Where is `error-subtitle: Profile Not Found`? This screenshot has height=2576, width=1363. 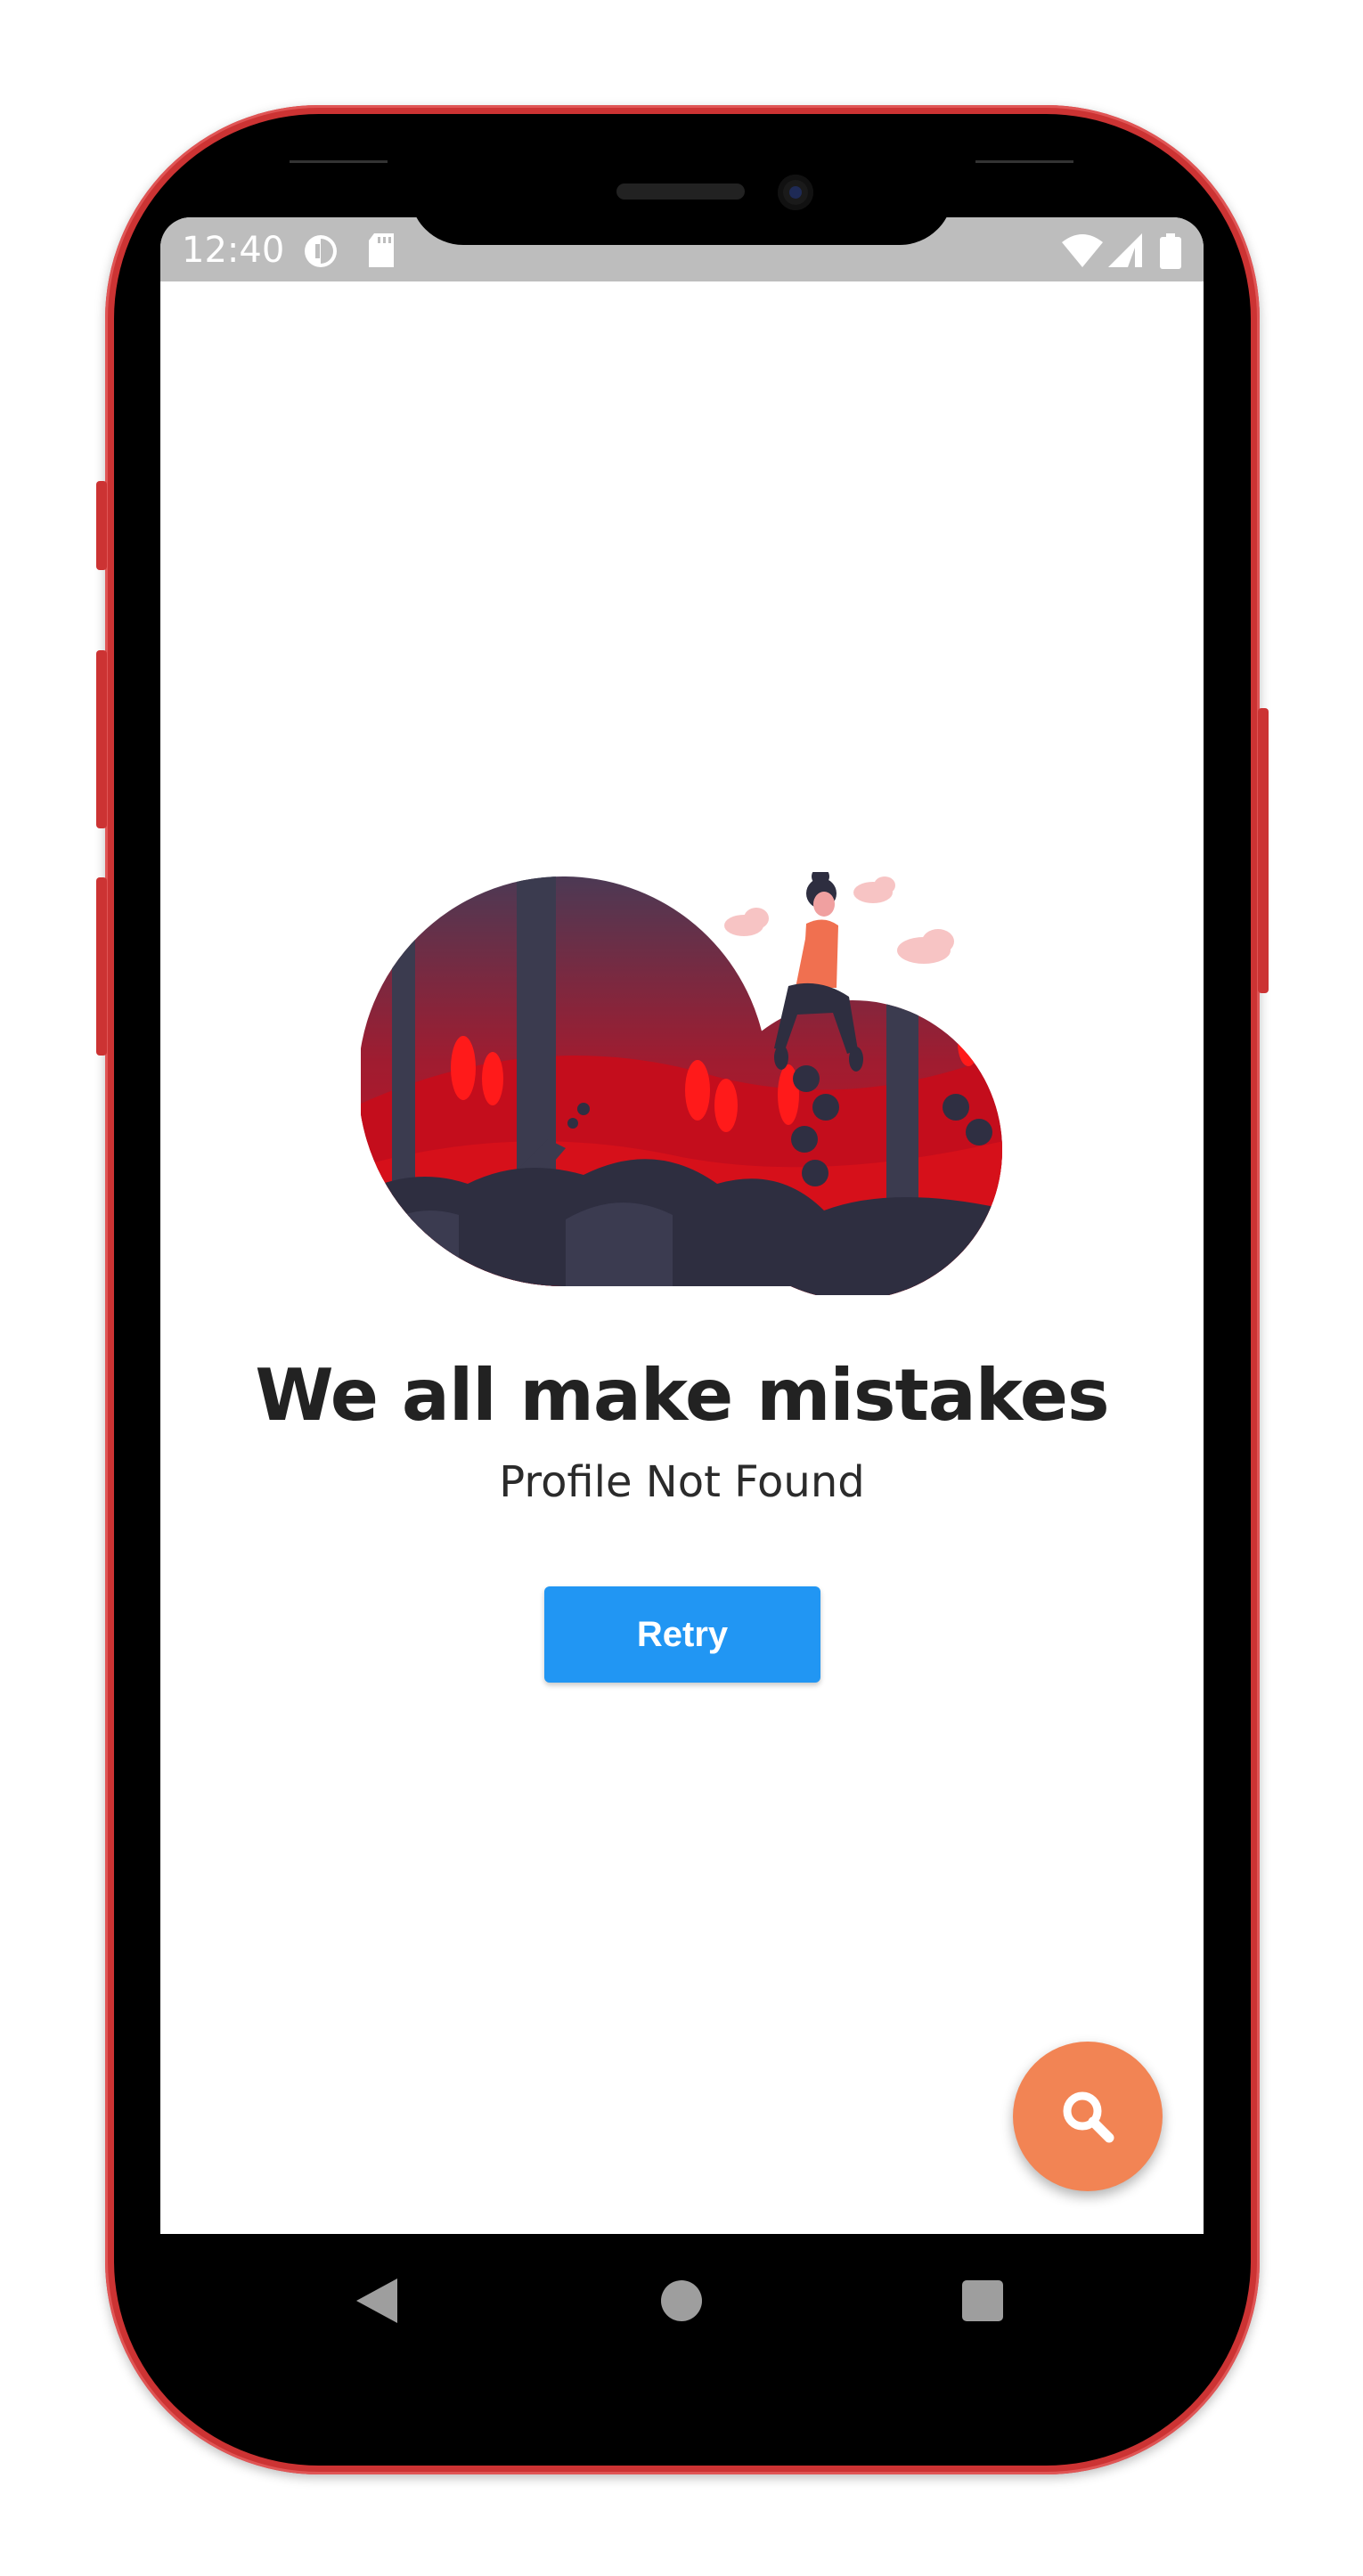
error-subtitle: Profile Not Found is located at coordinates (682, 1482).